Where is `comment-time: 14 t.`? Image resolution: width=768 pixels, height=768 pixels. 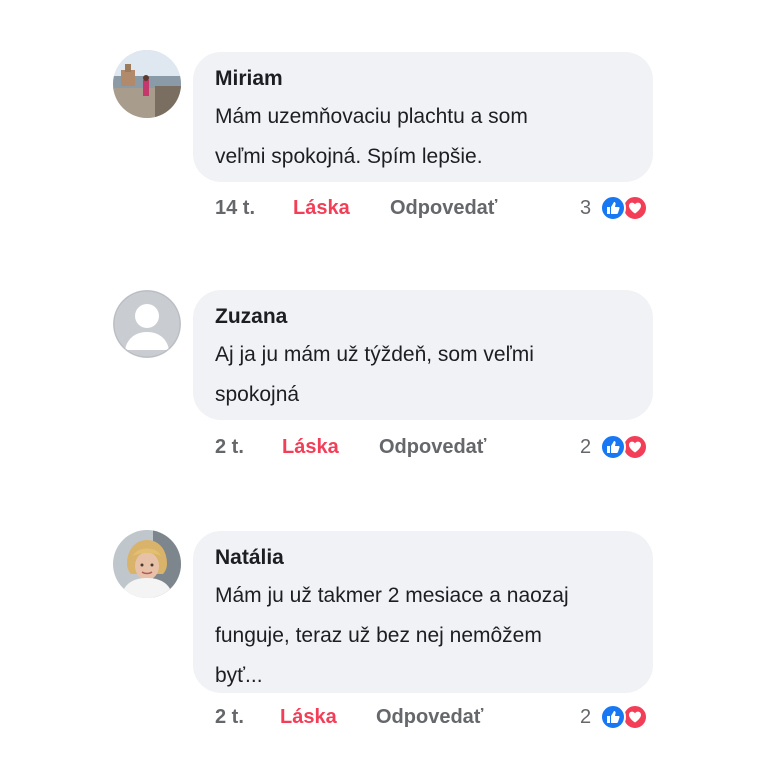
comment-time: 14 t. is located at coordinates (235, 208).